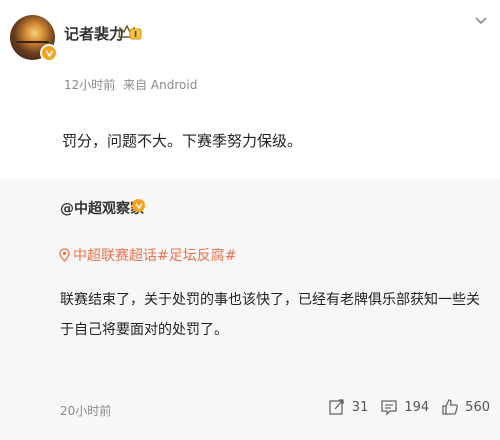 This screenshot has width=500, height=440. I want to click on action-bar: 31 194 560, so click(403, 407).